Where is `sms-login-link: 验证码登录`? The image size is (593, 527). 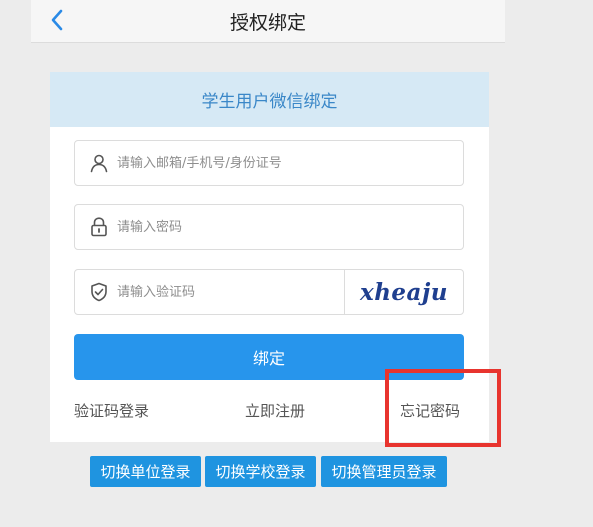
sms-login-link: 验证码登录 is located at coordinates (111, 410).